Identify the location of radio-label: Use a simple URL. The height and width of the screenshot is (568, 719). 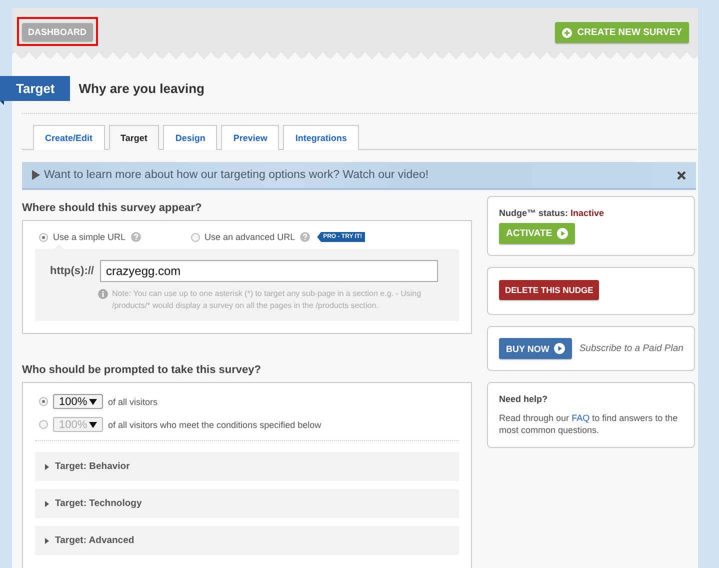
(89, 237).